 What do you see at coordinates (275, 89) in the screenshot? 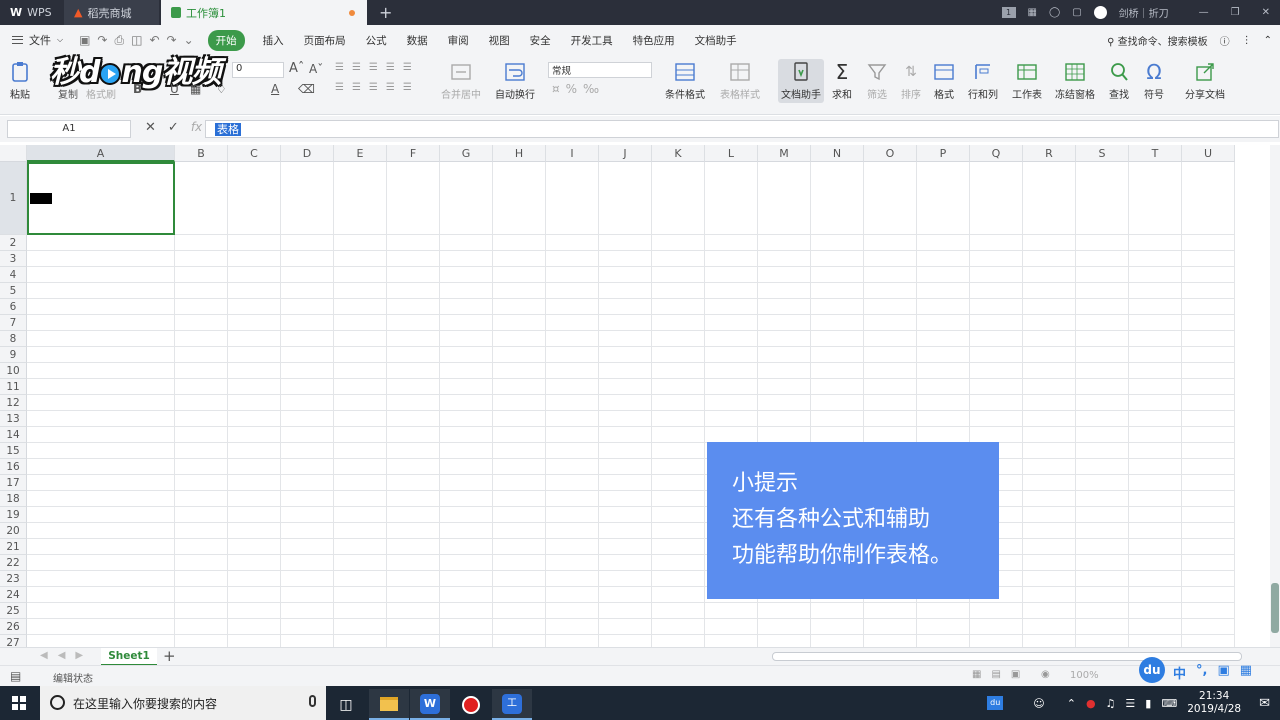
I see `font-color-icon: A` at bounding box center [275, 89].